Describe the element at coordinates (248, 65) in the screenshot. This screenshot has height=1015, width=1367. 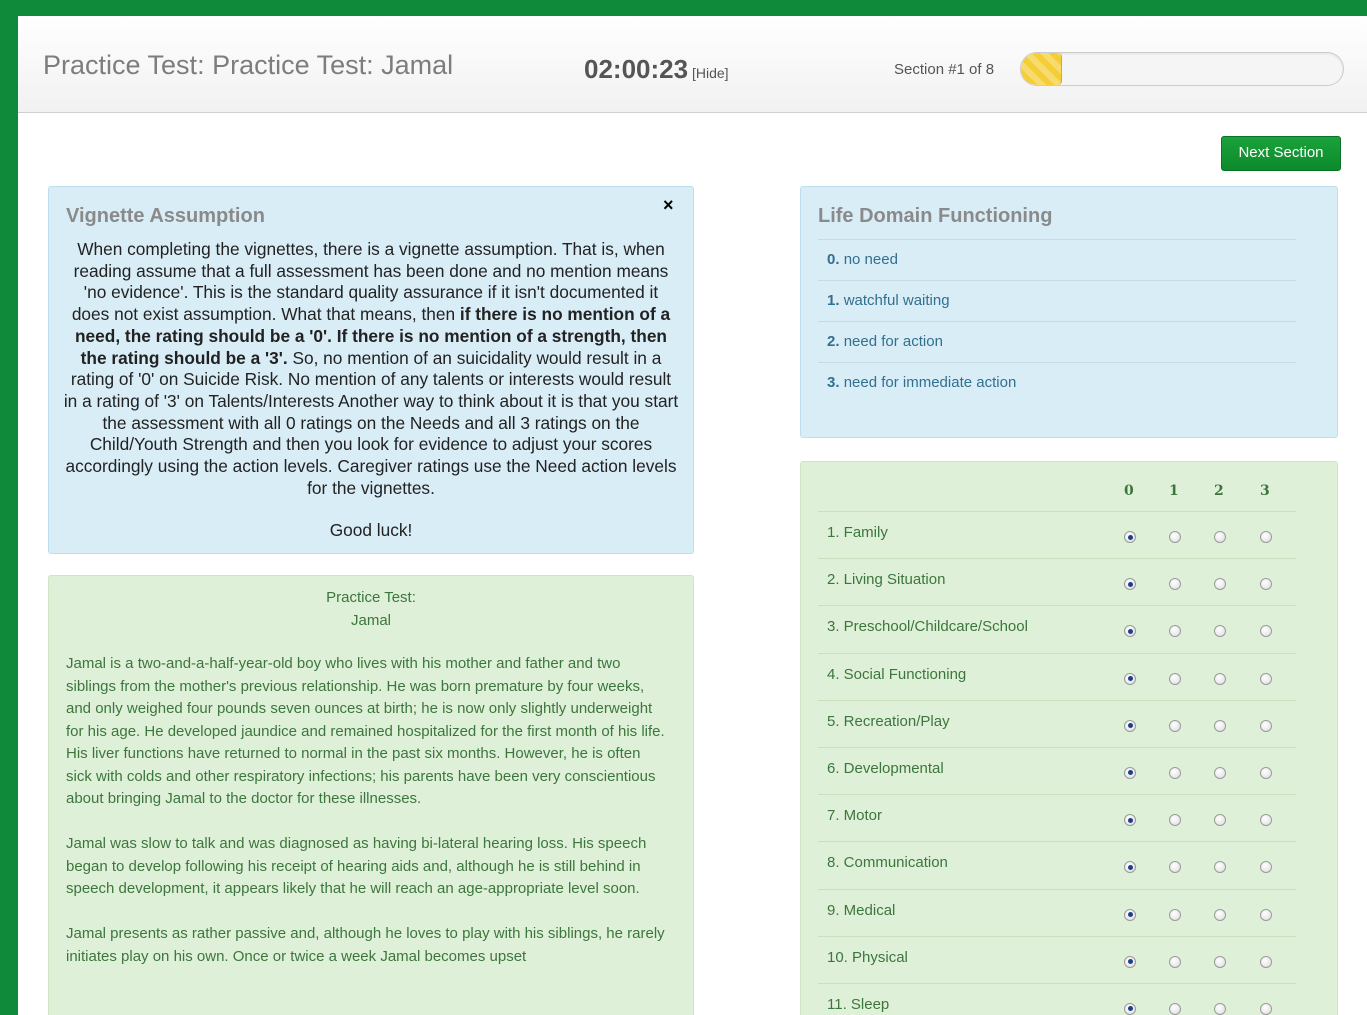
I see `page-title: Practice Test: Practice Test: Jamal` at that location.